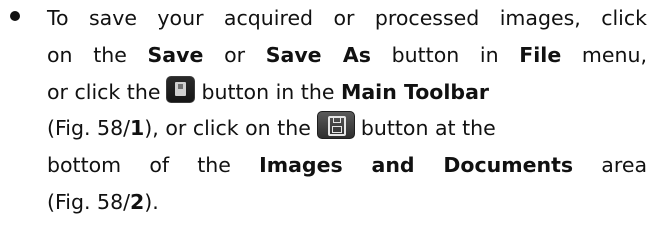  What do you see at coordinates (234, 54) in the screenshot?
I see `instruction-text: or` at bounding box center [234, 54].